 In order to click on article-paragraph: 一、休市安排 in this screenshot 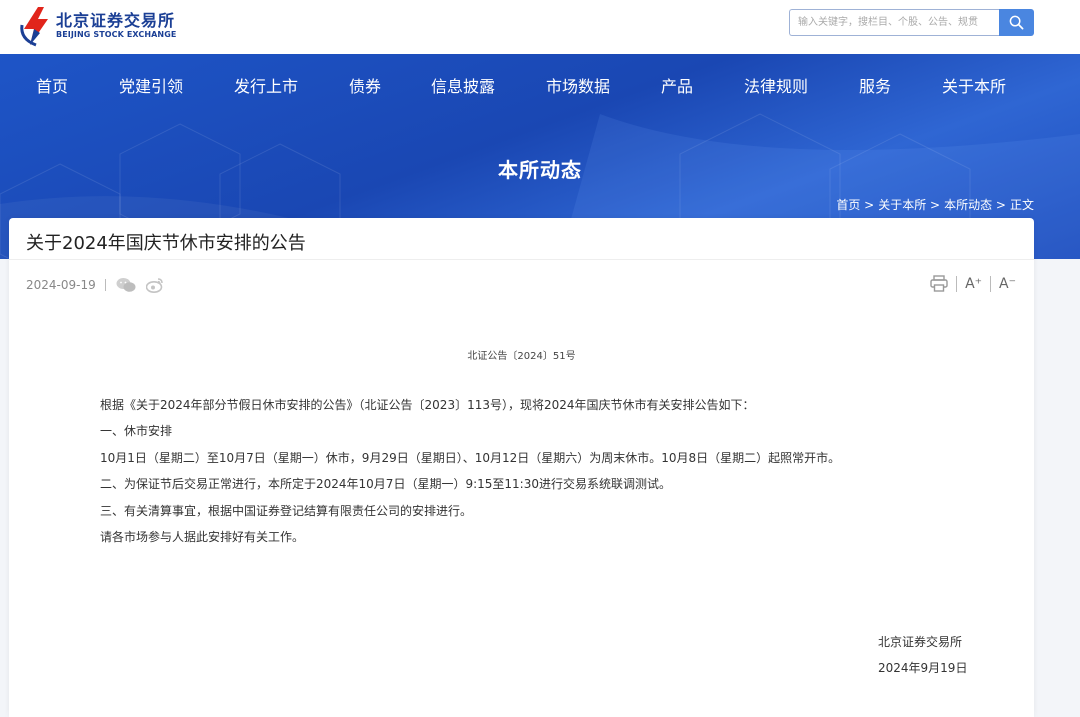, I will do `click(136, 431)`.